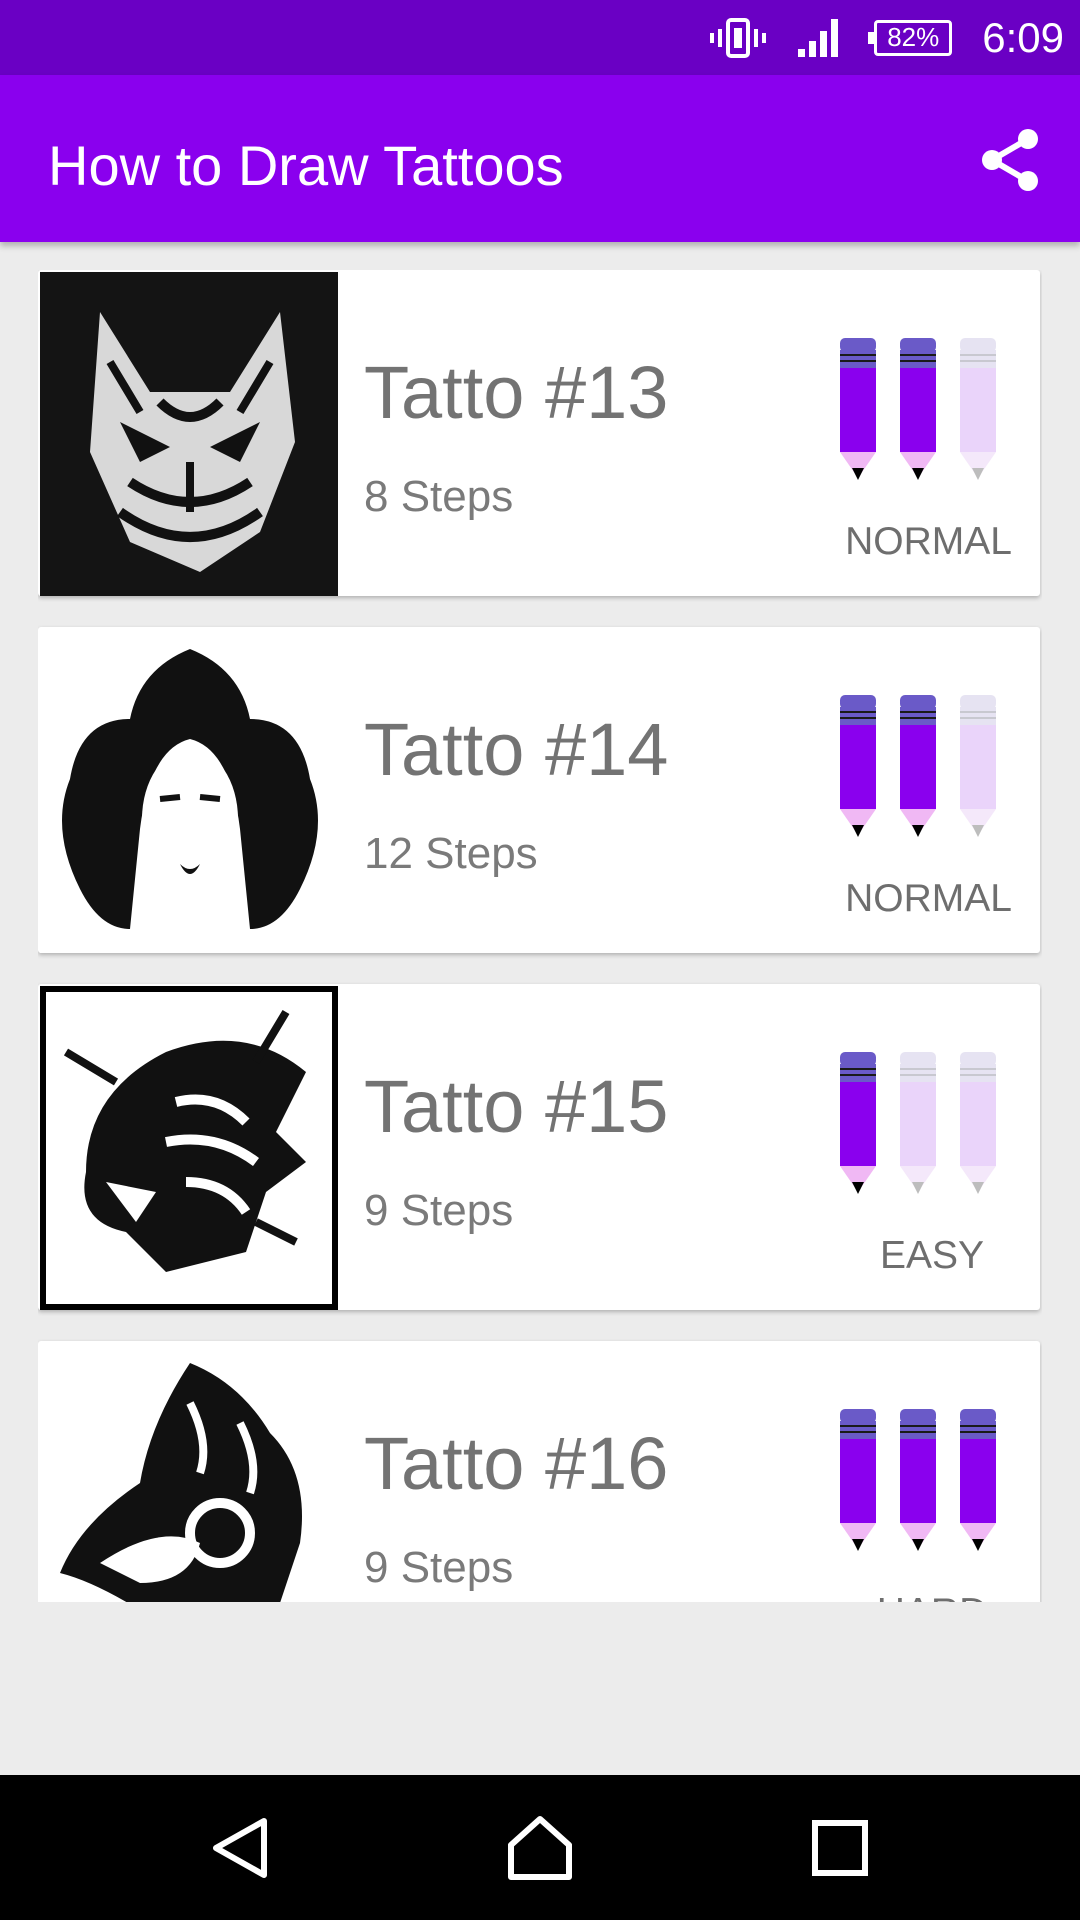 This screenshot has width=1080, height=1920. Describe the element at coordinates (516, 392) in the screenshot. I see `tattoo-title: Tatto #13` at that location.